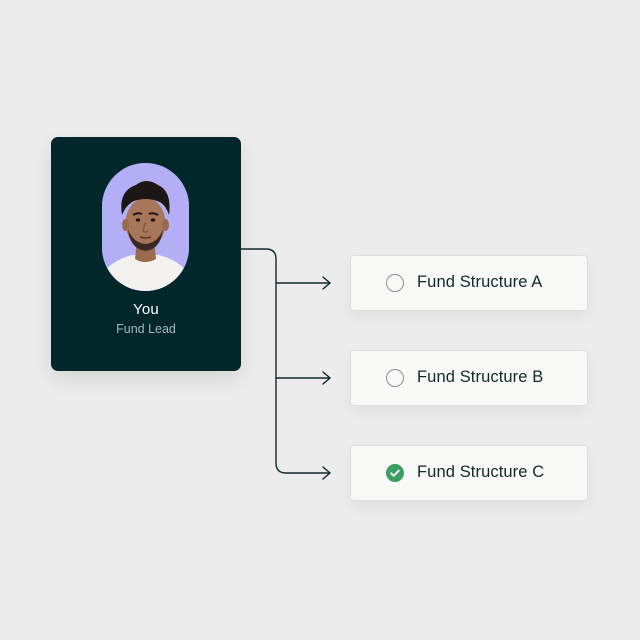 Image resolution: width=640 pixels, height=640 pixels. What do you see at coordinates (326, 283) in the screenshot?
I see `arrow-head-a-icon` at bounding box center [326, 283].